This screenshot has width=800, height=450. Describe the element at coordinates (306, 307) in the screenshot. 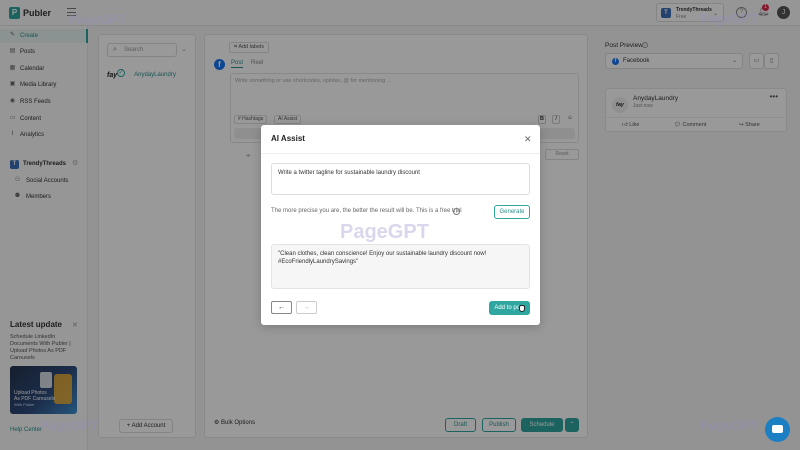

I see `next-result-button: →` at that location.